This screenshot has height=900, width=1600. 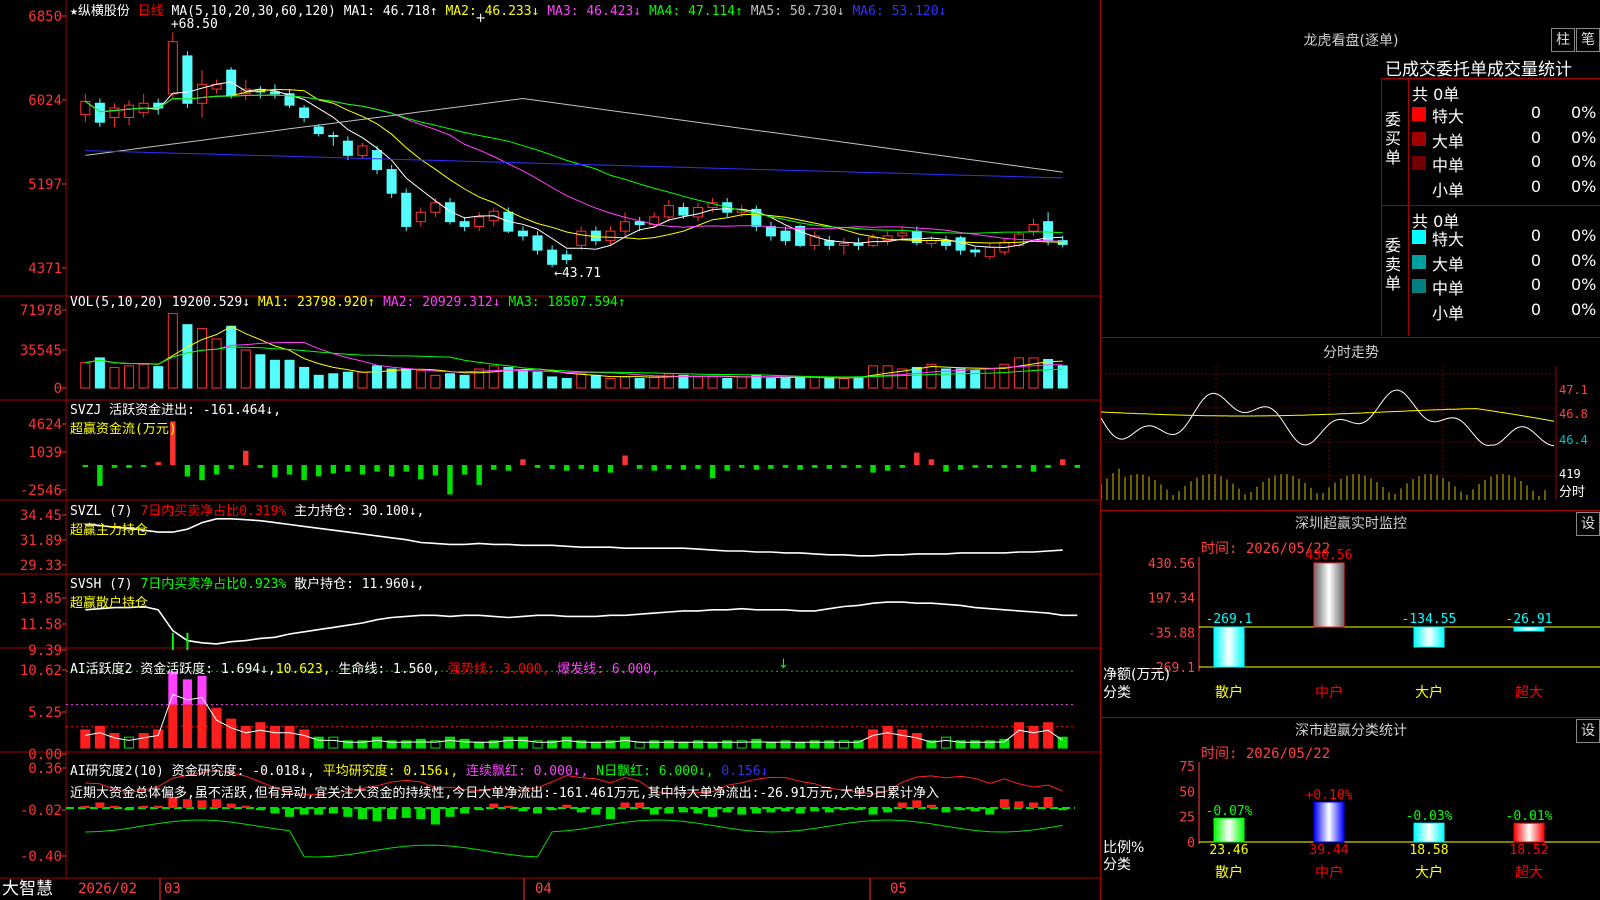 What do you see at coordinates (1329, 555) in the screenshot?
I see `monitor-value-1: 430.56` at bounding box center [1329, 555].